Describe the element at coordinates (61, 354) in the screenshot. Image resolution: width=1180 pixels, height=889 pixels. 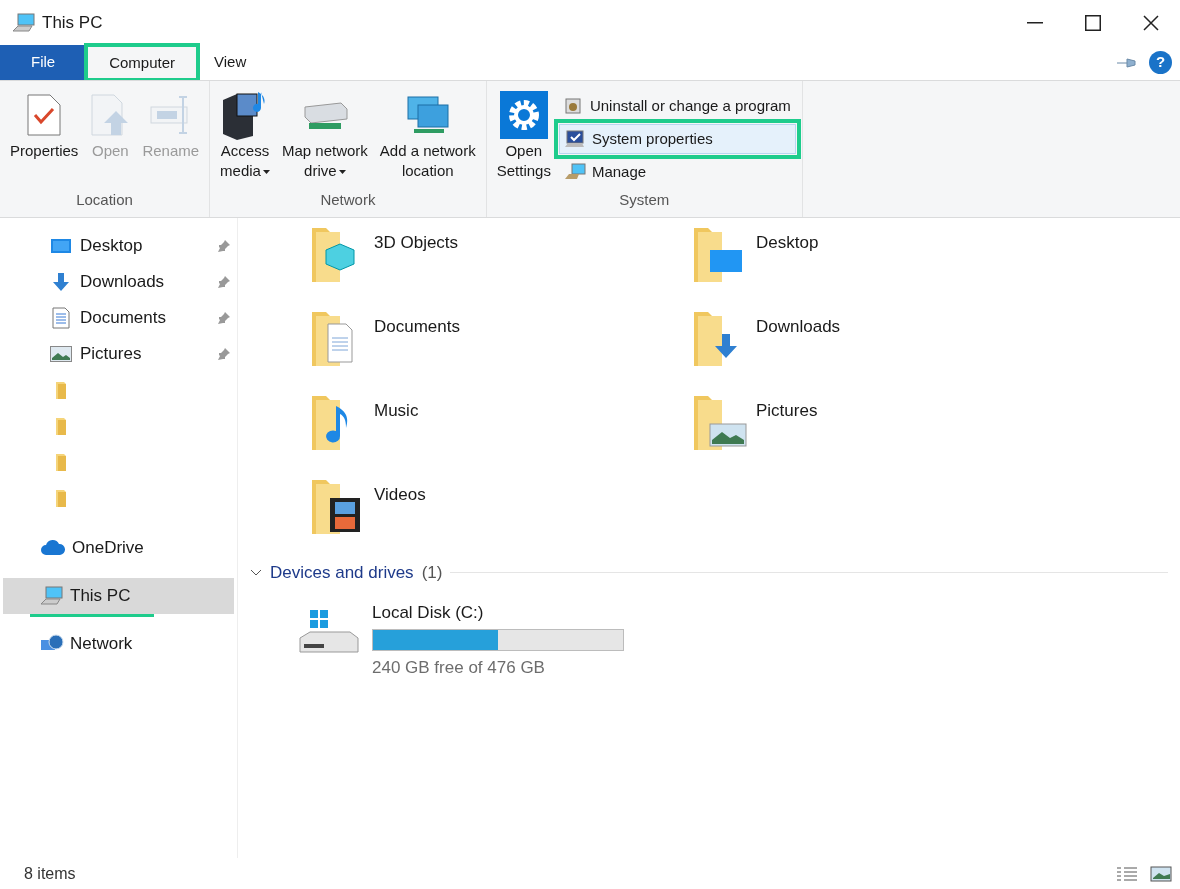
I see `picture-icon` at that location.